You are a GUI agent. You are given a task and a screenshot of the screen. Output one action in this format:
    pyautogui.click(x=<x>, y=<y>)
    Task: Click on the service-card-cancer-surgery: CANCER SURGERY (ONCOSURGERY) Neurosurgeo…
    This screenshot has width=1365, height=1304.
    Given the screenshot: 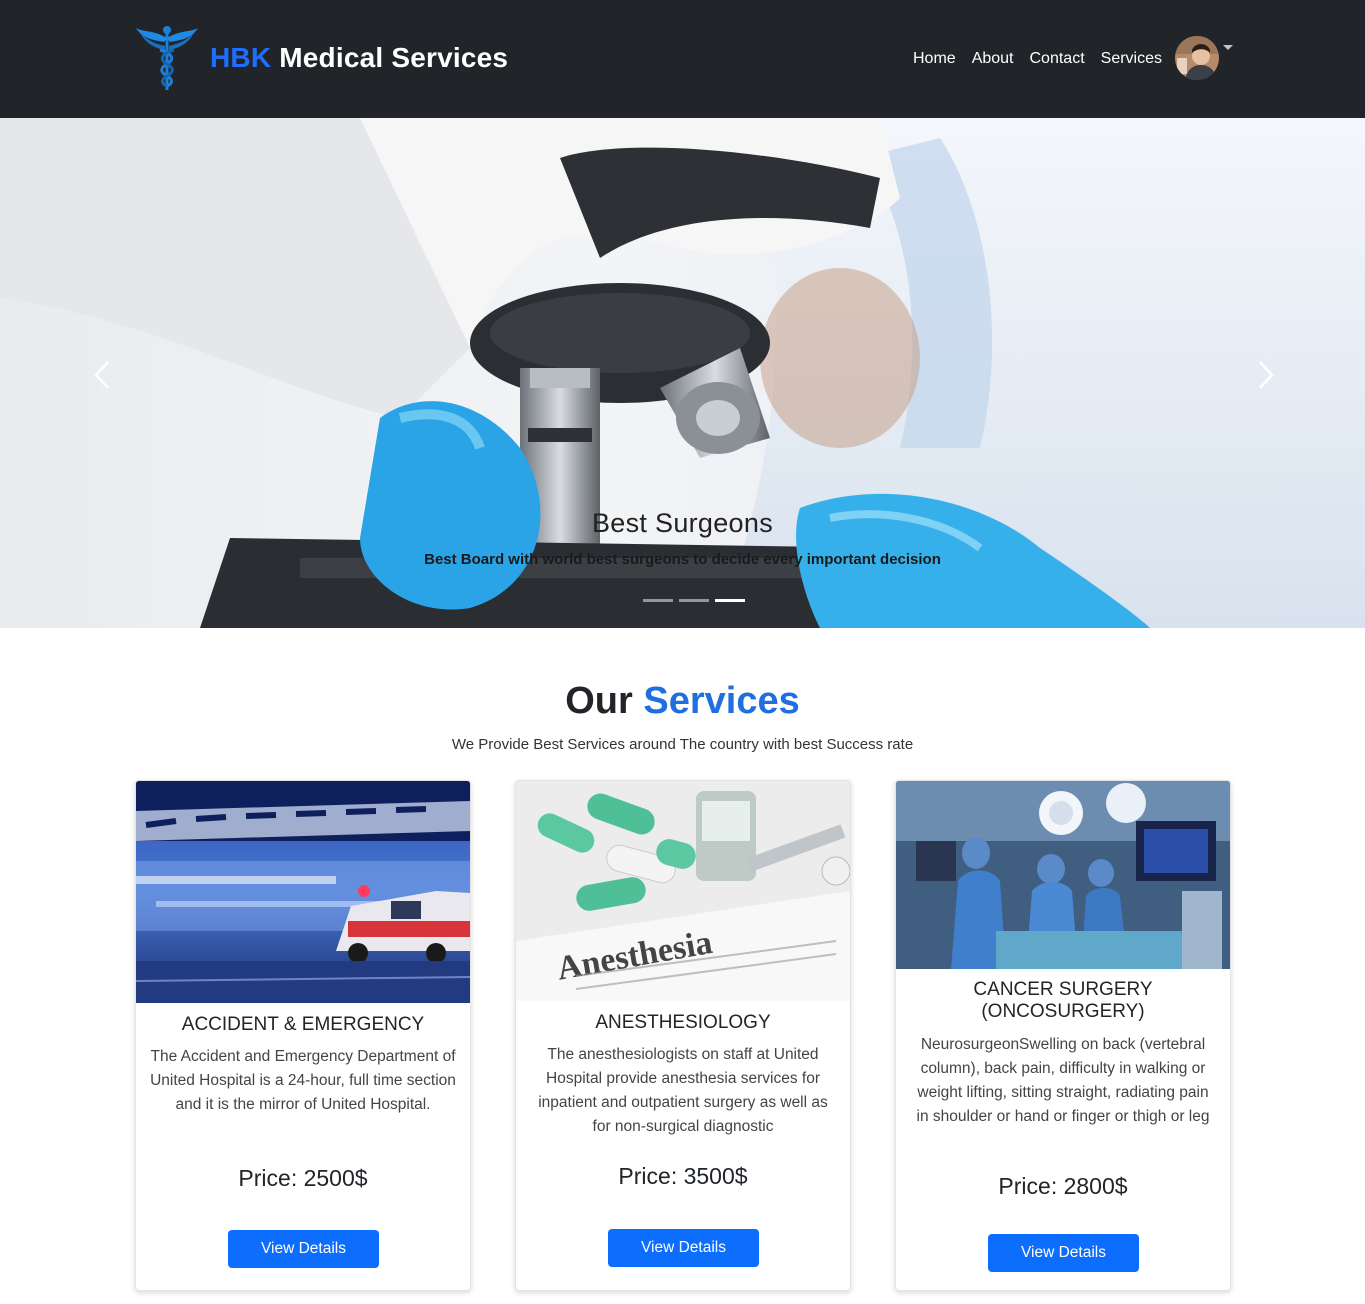 What is the action you would take?
    pyautogui.click(x=1063, y=1035)
    